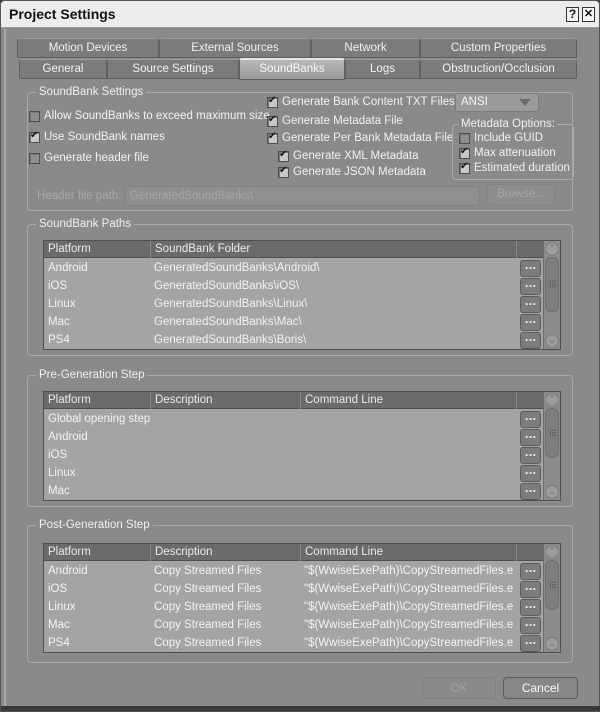  Describe the element at coordinates (227, 286) in the screenshot. I see `cell-folder: GeneratedSoundBanks\iOS\` at that location.